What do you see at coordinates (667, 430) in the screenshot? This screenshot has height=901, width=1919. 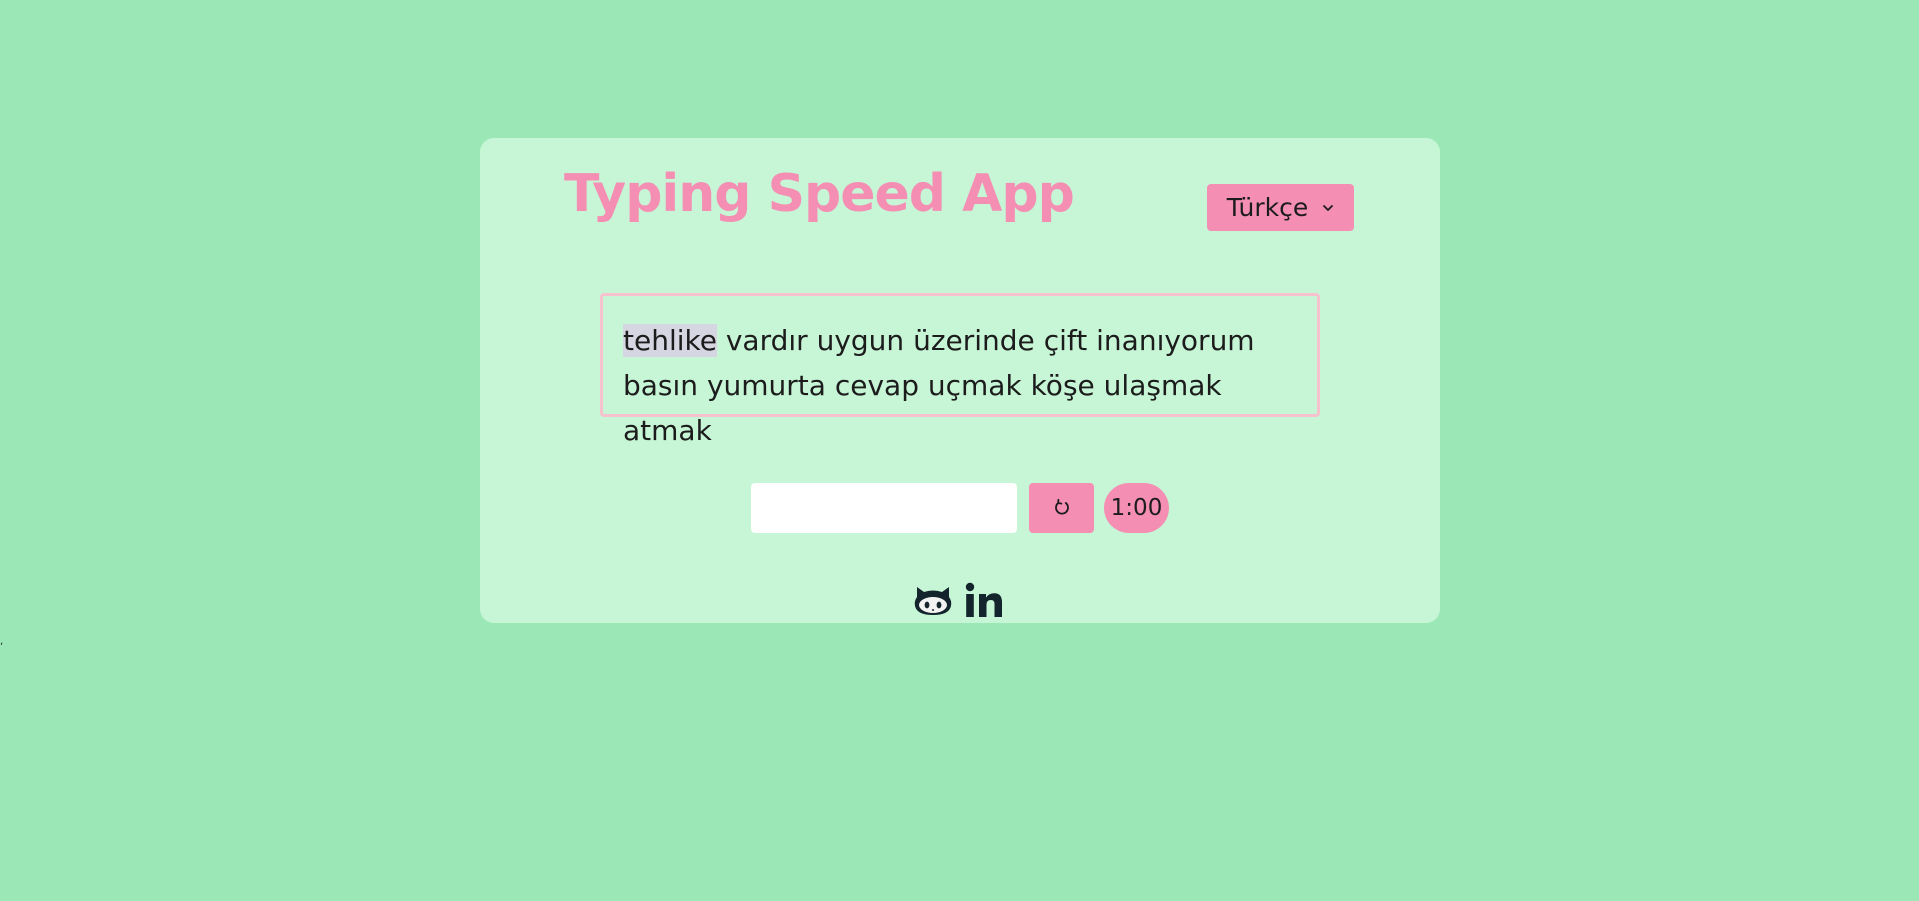 I see `word: atmak` at bounding box center [667, 430].